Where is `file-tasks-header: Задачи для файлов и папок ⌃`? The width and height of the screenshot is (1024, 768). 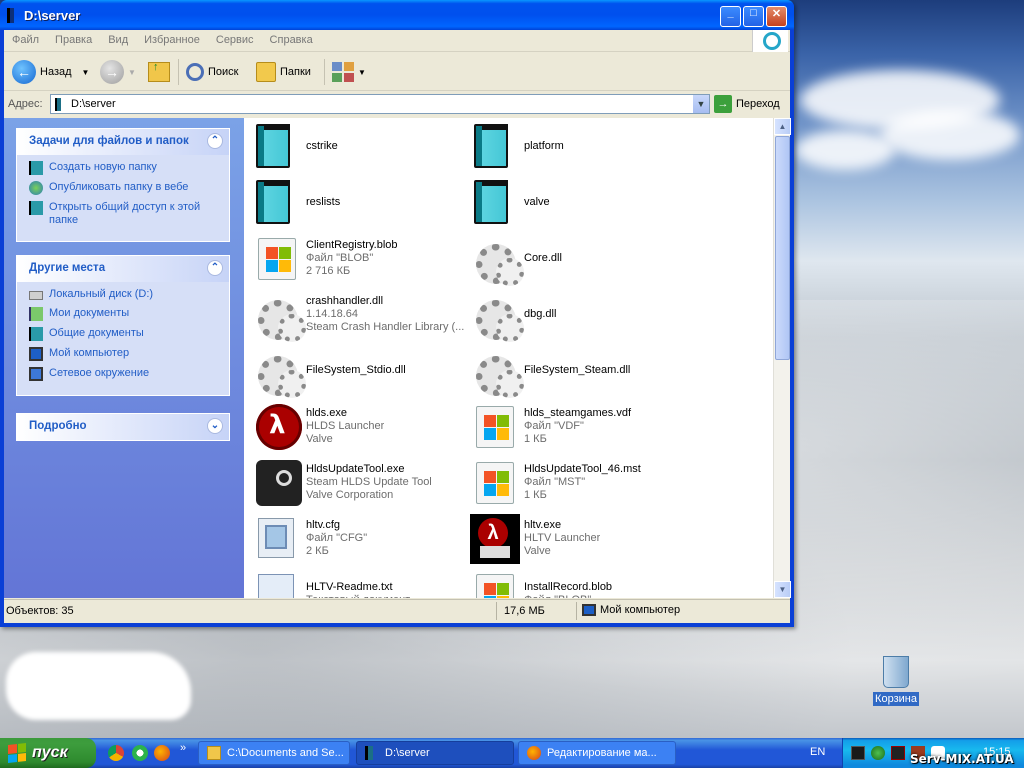
file-tasks-header: Задачи для файлов и папок ⌃ is located at coordinates (123, 142).